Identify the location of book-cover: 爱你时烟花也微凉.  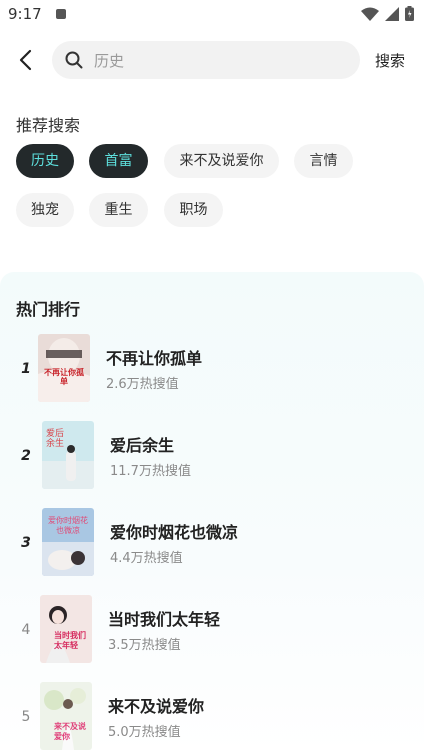
(68, 542).